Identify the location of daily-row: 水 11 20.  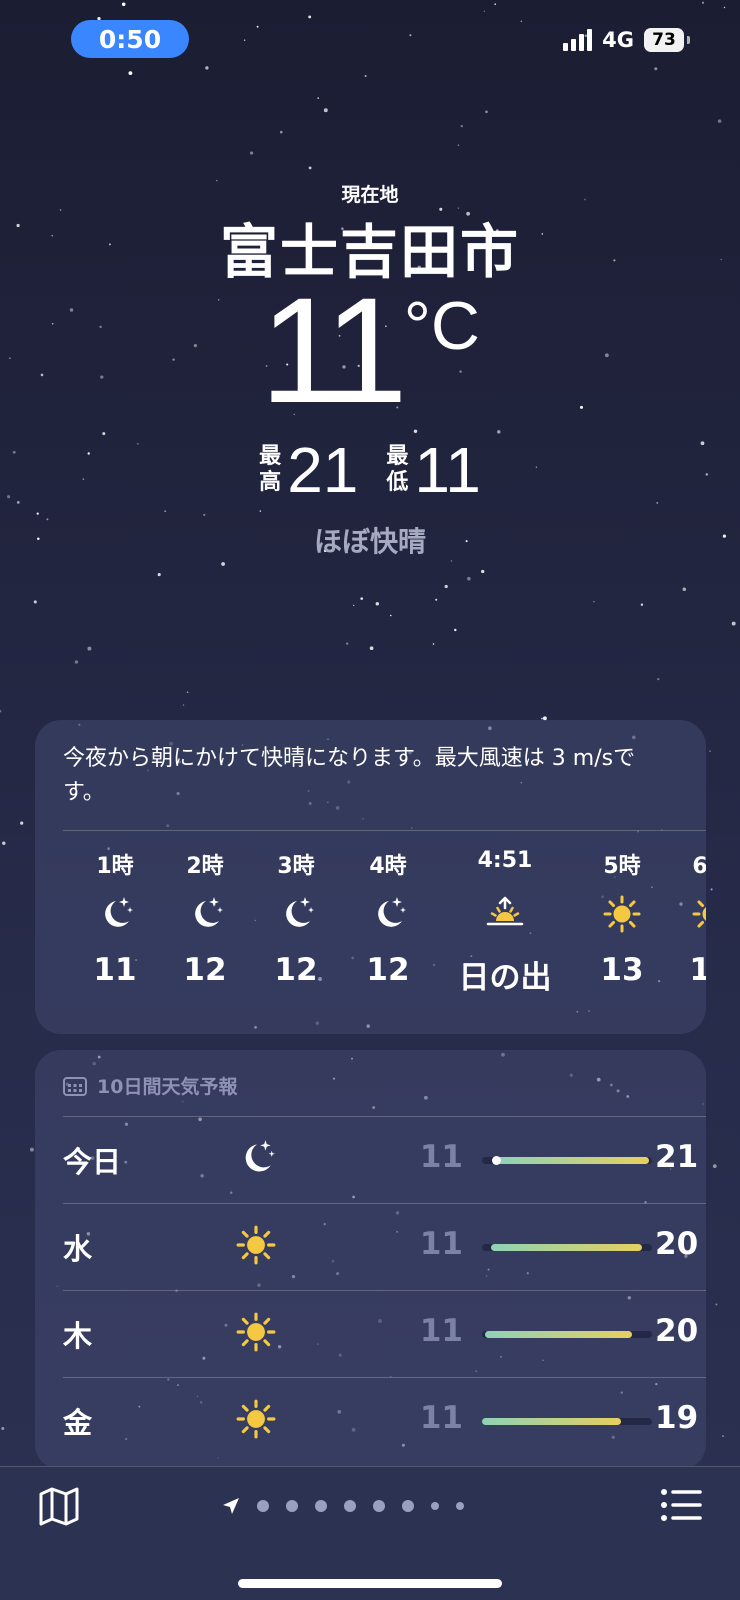
(370, 1247).